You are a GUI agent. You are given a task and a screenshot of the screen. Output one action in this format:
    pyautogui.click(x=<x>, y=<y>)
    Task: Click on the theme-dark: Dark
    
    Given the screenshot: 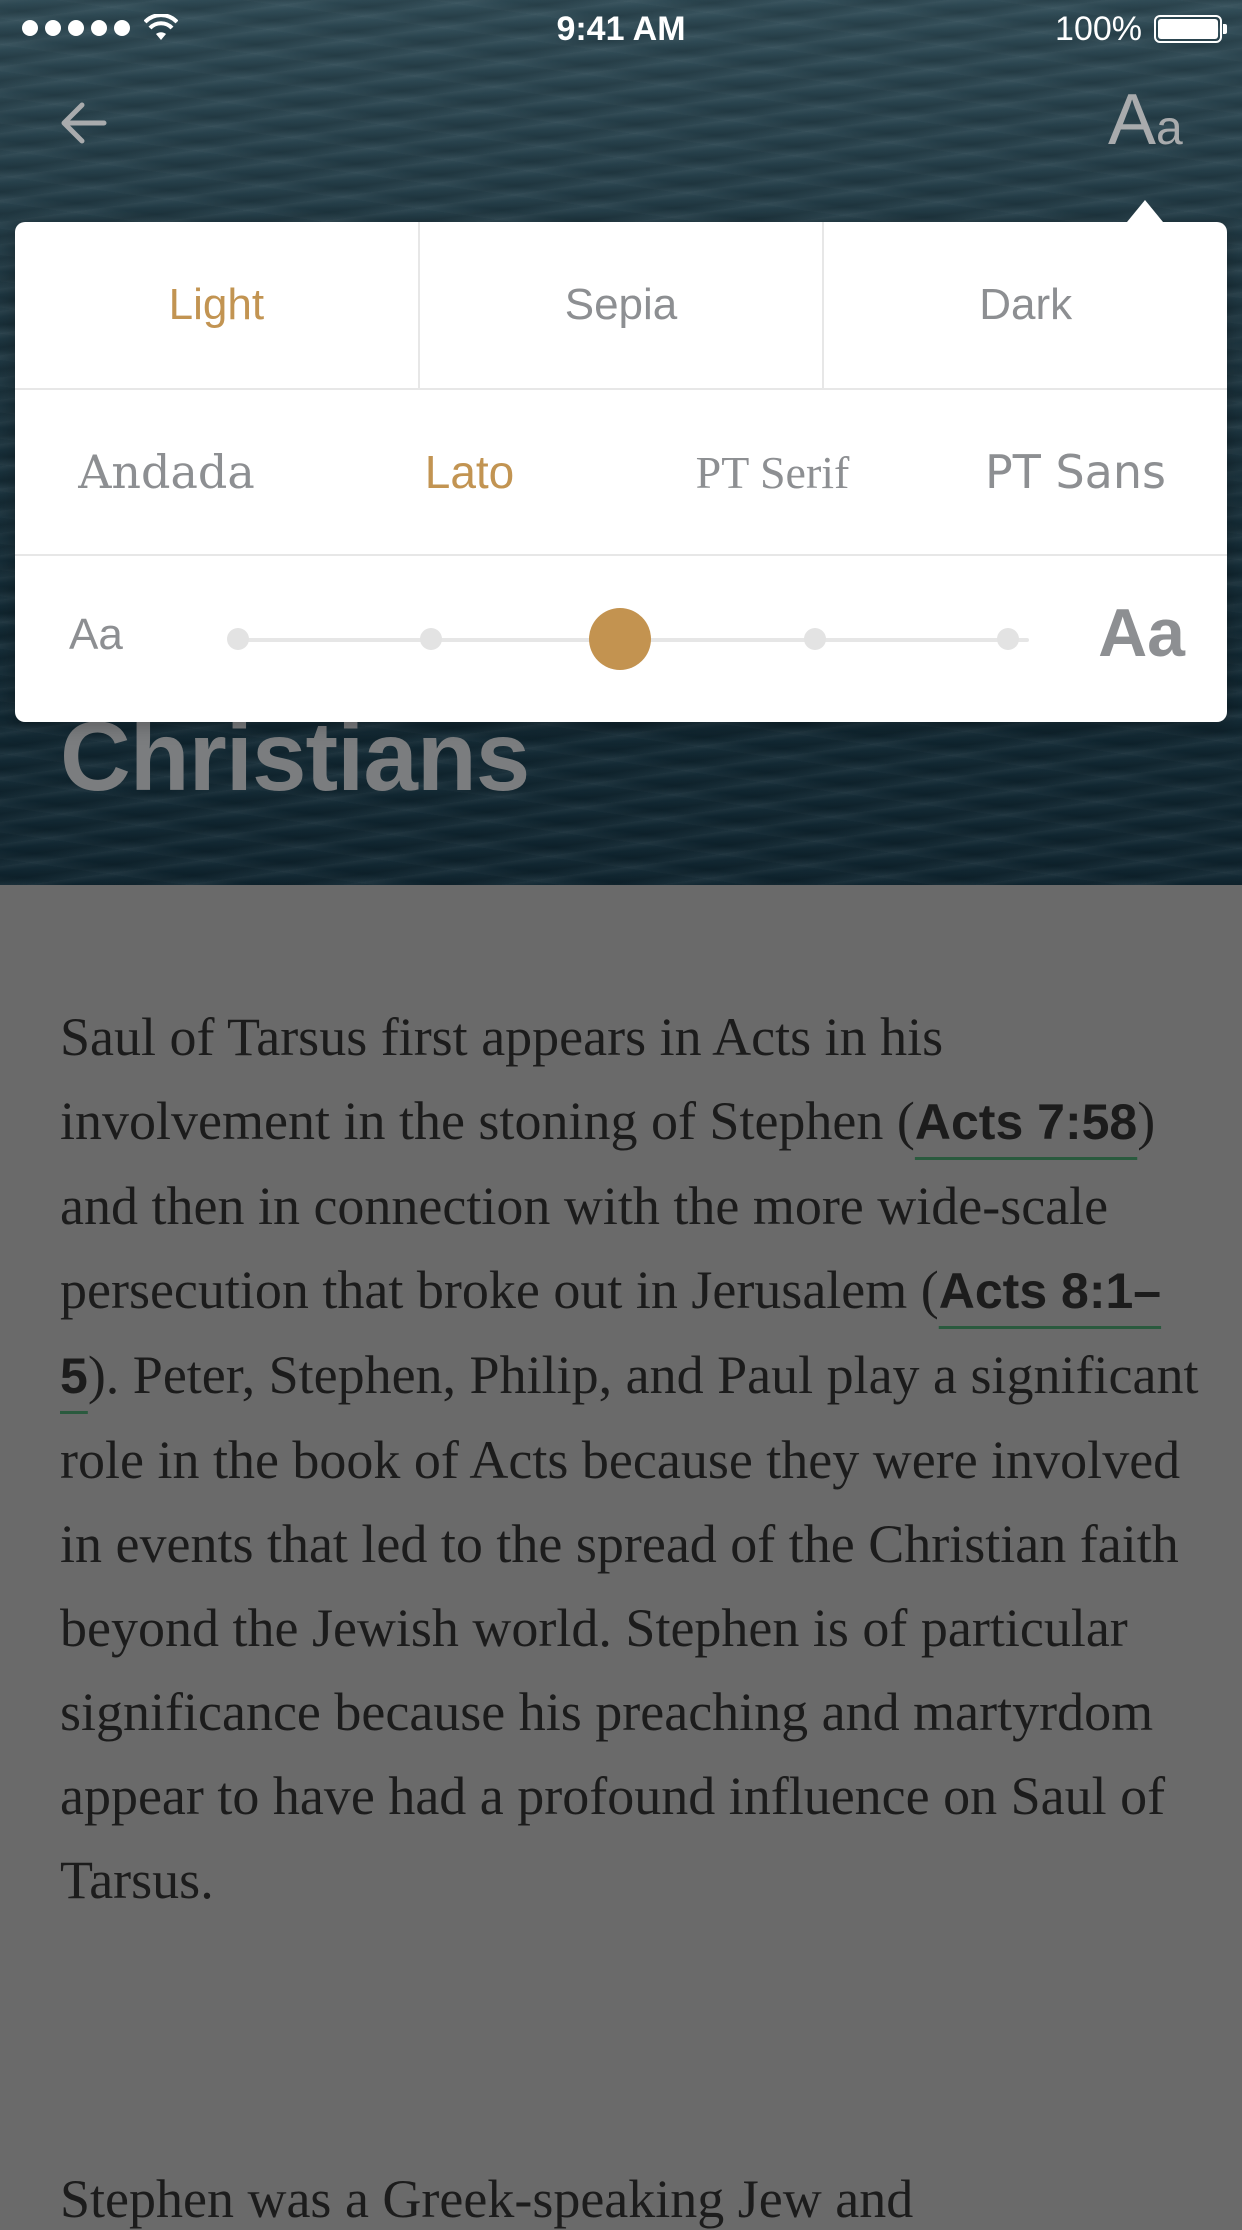 What is the action you would take?
    pyautogui.click(x=1025, y=305)
    